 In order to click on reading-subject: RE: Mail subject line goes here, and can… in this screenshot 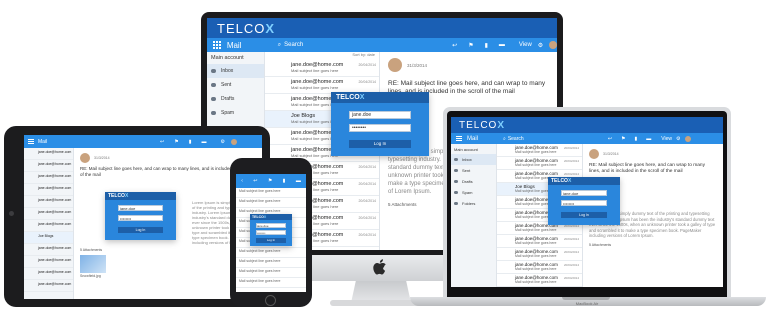, I will do `click(647, 168)`.